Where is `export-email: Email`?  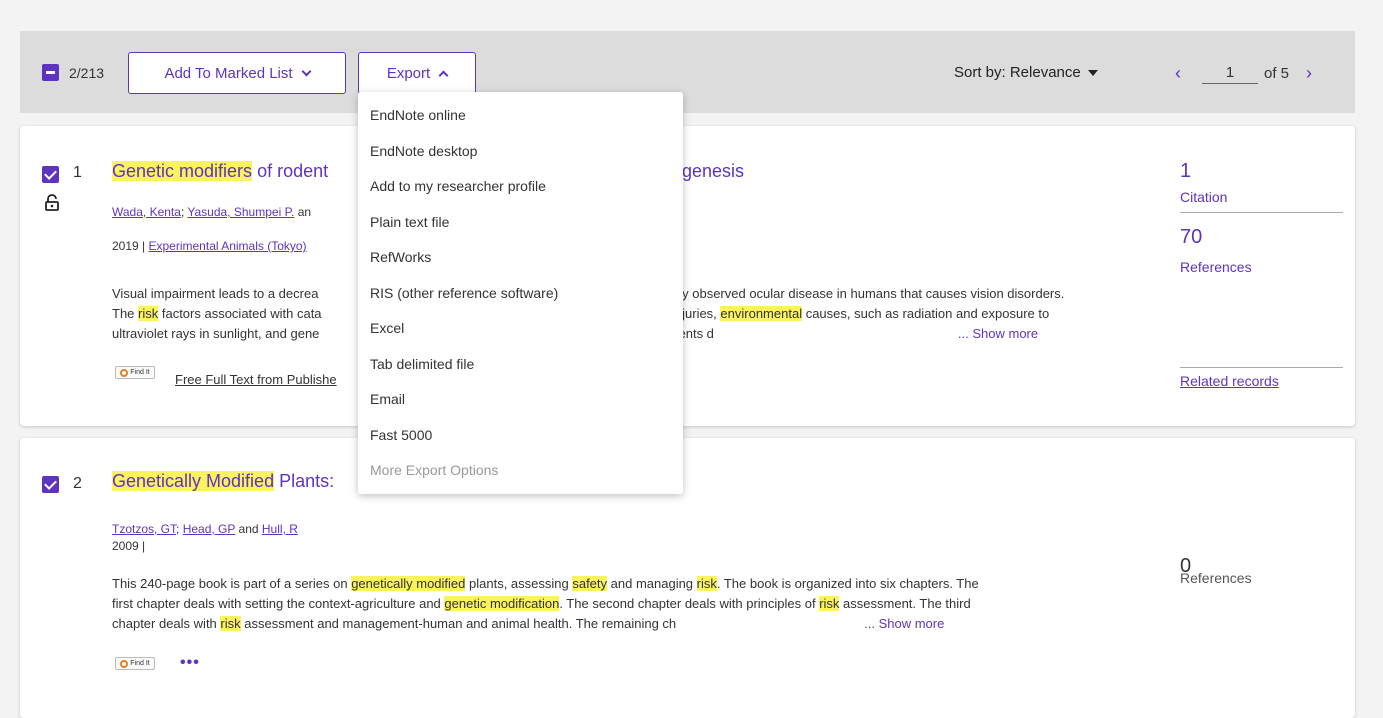 export-email: Email is located at coordinates (387, 399).